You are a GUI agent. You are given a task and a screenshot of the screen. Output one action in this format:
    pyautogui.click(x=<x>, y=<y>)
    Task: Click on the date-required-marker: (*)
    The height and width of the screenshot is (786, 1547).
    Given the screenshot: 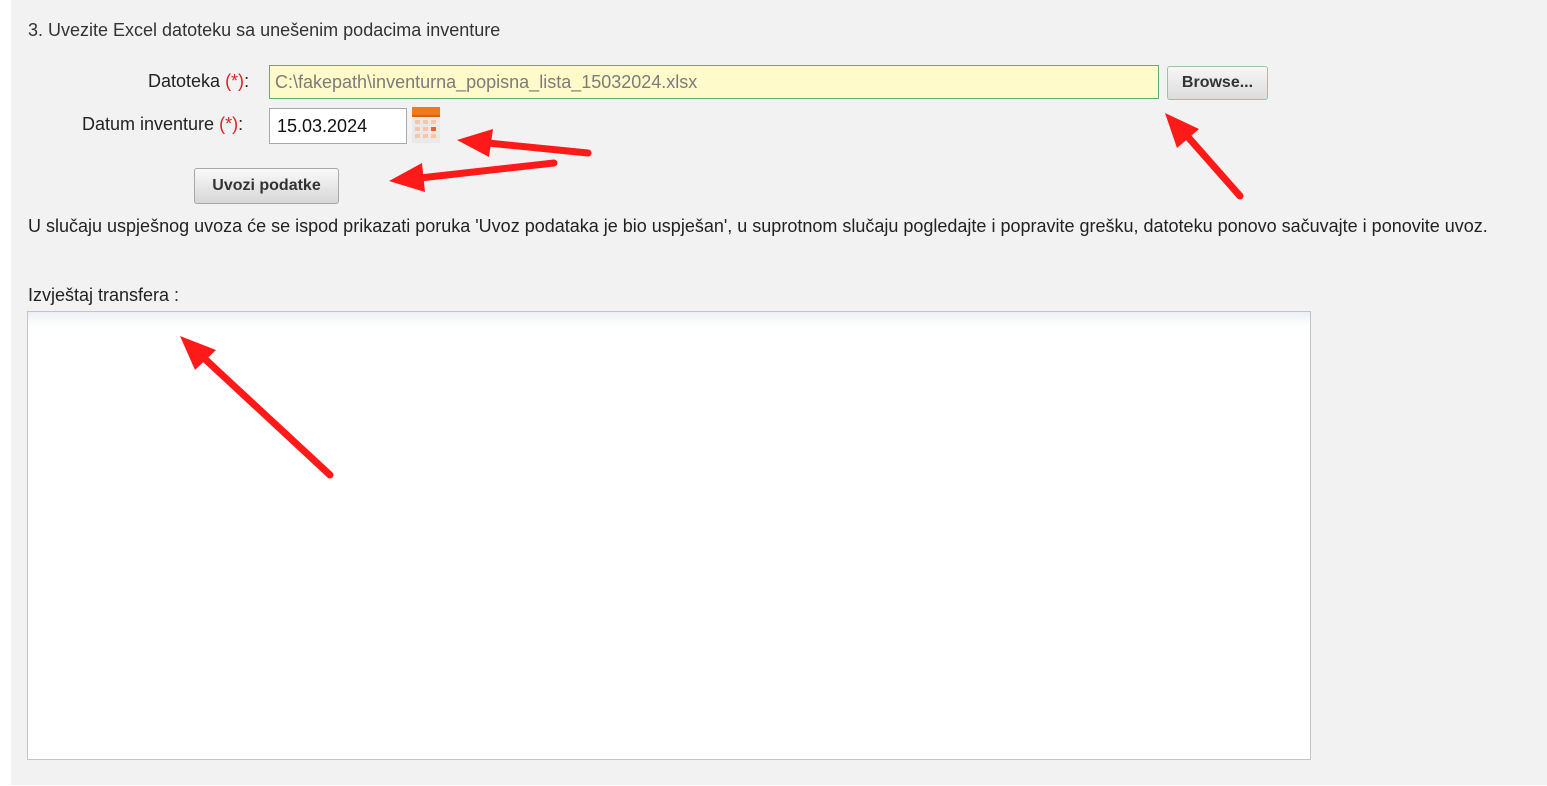 What is the action you would take?
    pyautogui.click(x=229, y=124)
    